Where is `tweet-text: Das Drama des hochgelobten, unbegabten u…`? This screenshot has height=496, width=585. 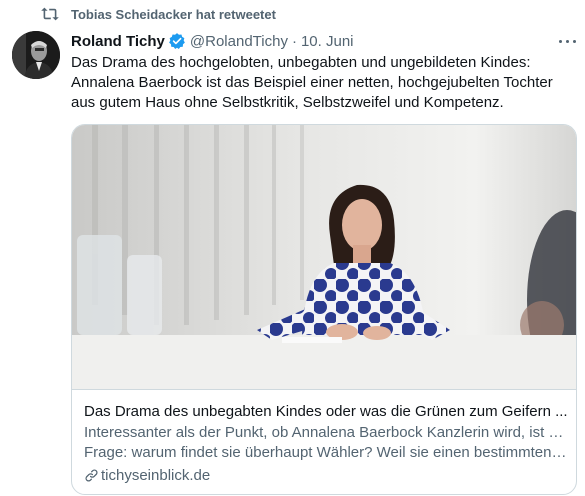 tweet-text: Das Drama des hochgelobten, unbegabten u… is located at coordinates (312, 82).